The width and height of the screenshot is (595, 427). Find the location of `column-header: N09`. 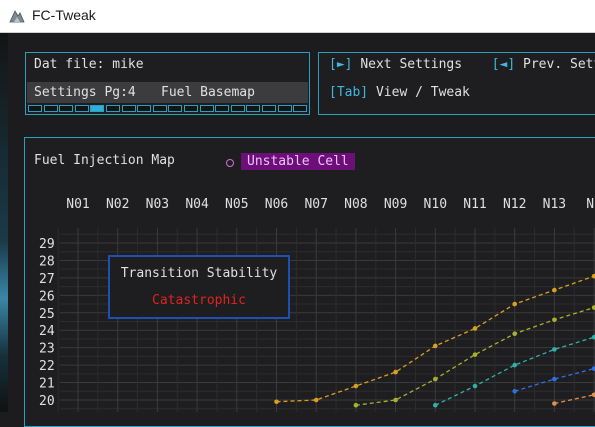

column-header: N09 is located at coordinates (395, 204).